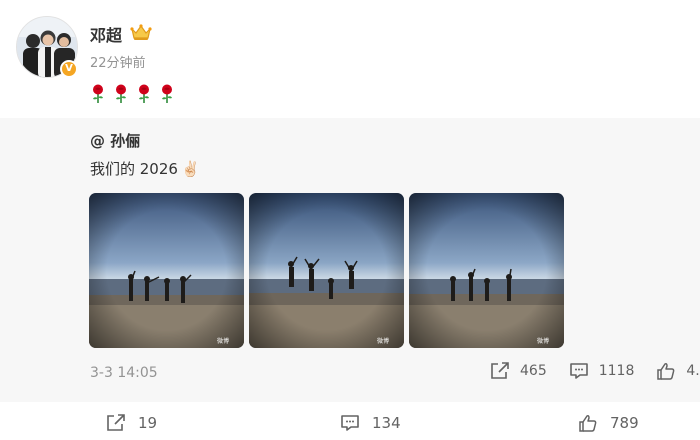 The height and width of the screenshot is (440, 700). What do you see at coordinates (518, 371) in the screenshot?
I see `repost-share-button: 465` at bounding box center [518, 371].